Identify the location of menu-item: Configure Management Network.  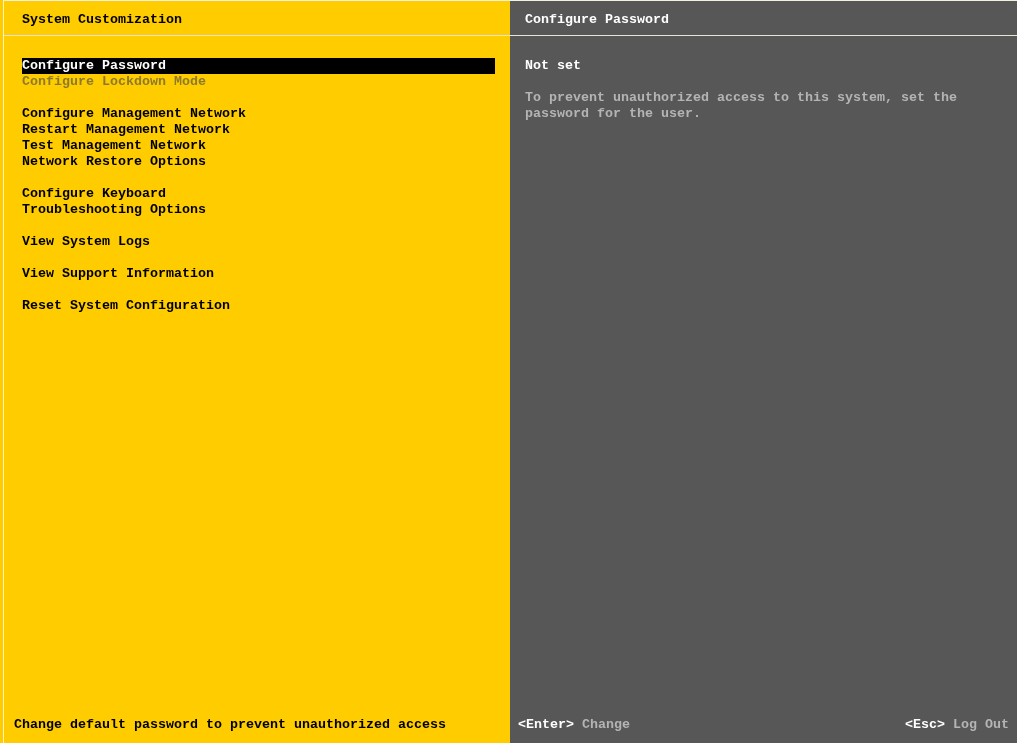
(258, 114).